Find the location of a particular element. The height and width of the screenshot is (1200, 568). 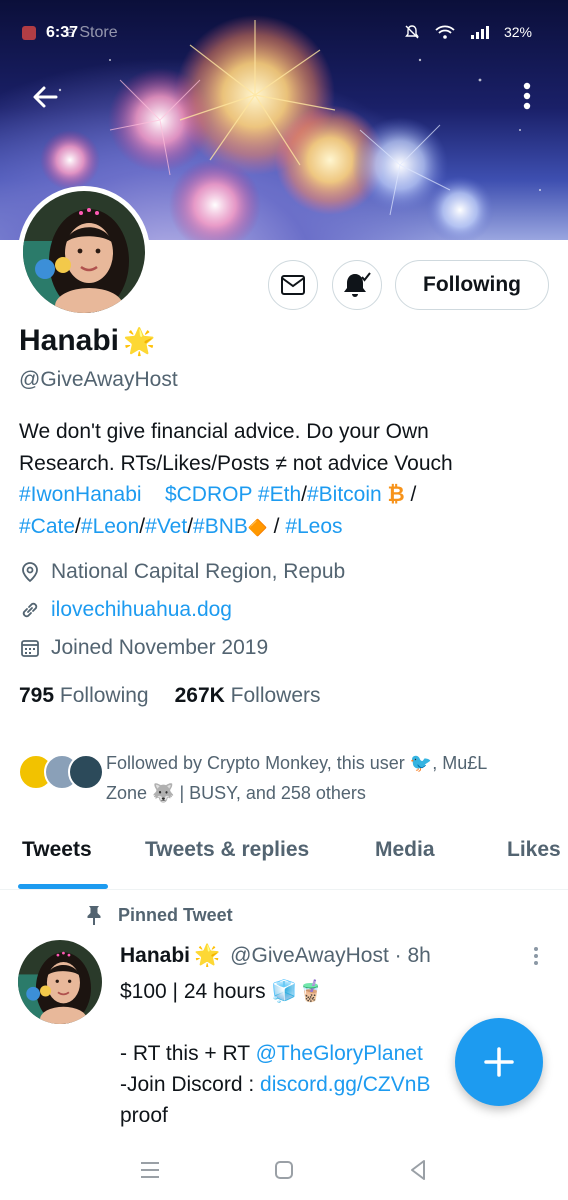

following-count-link: 795 Following is located at coordinates (84, 696).